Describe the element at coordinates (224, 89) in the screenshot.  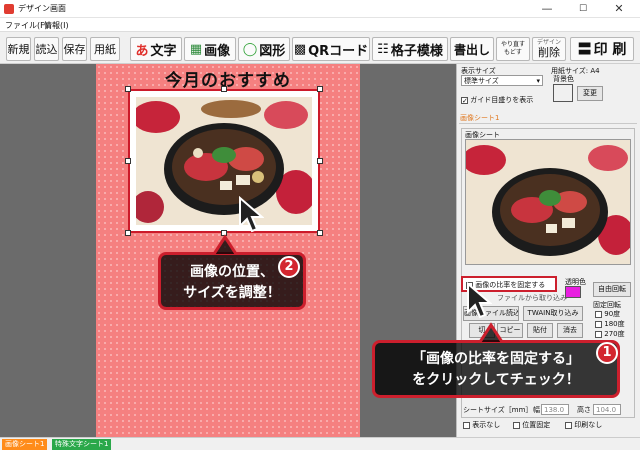
I see `resize-handle-n` at that location.